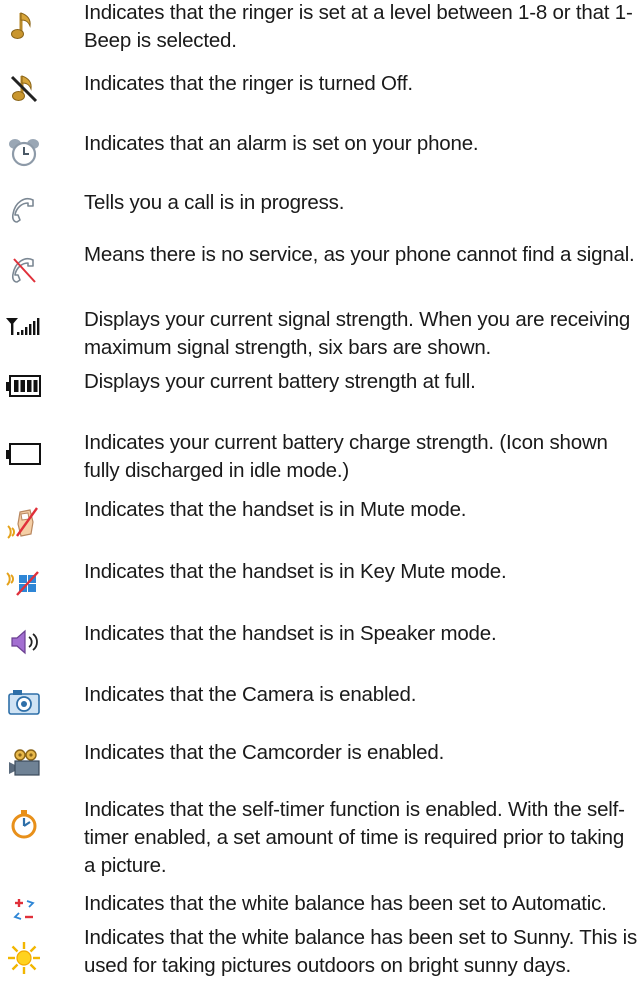 This screenshot has height=984, width=638. I want to click on white-balance-sunny-icon, so click(24, 958).